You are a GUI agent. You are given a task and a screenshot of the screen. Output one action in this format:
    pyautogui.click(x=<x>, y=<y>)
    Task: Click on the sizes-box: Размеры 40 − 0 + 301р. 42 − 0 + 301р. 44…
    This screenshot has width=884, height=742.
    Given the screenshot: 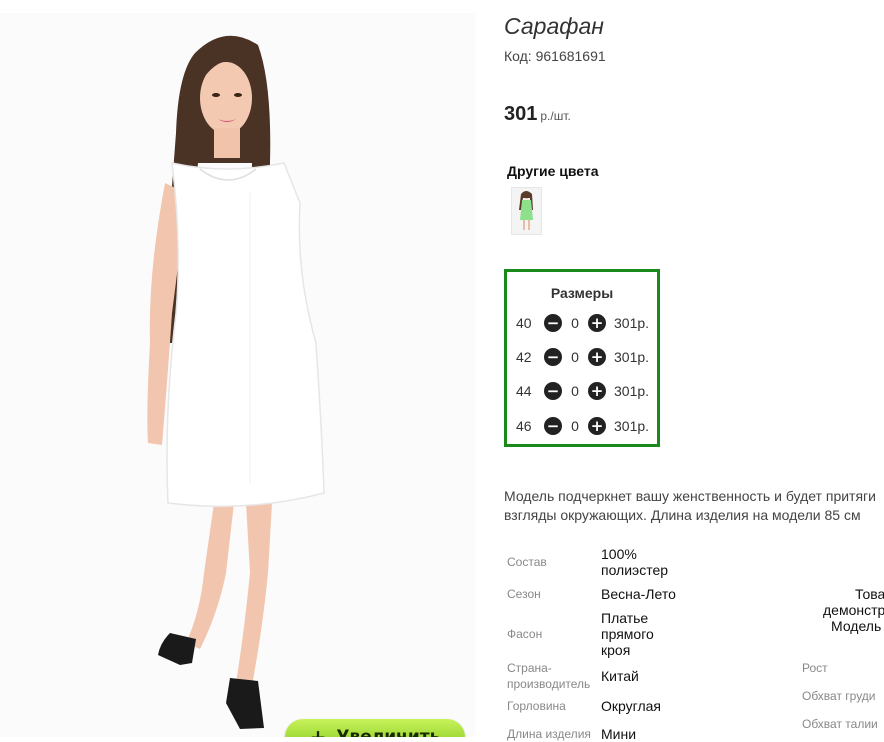 What is the action you would take?
    pyautogui.click(x=582, y=358)
    